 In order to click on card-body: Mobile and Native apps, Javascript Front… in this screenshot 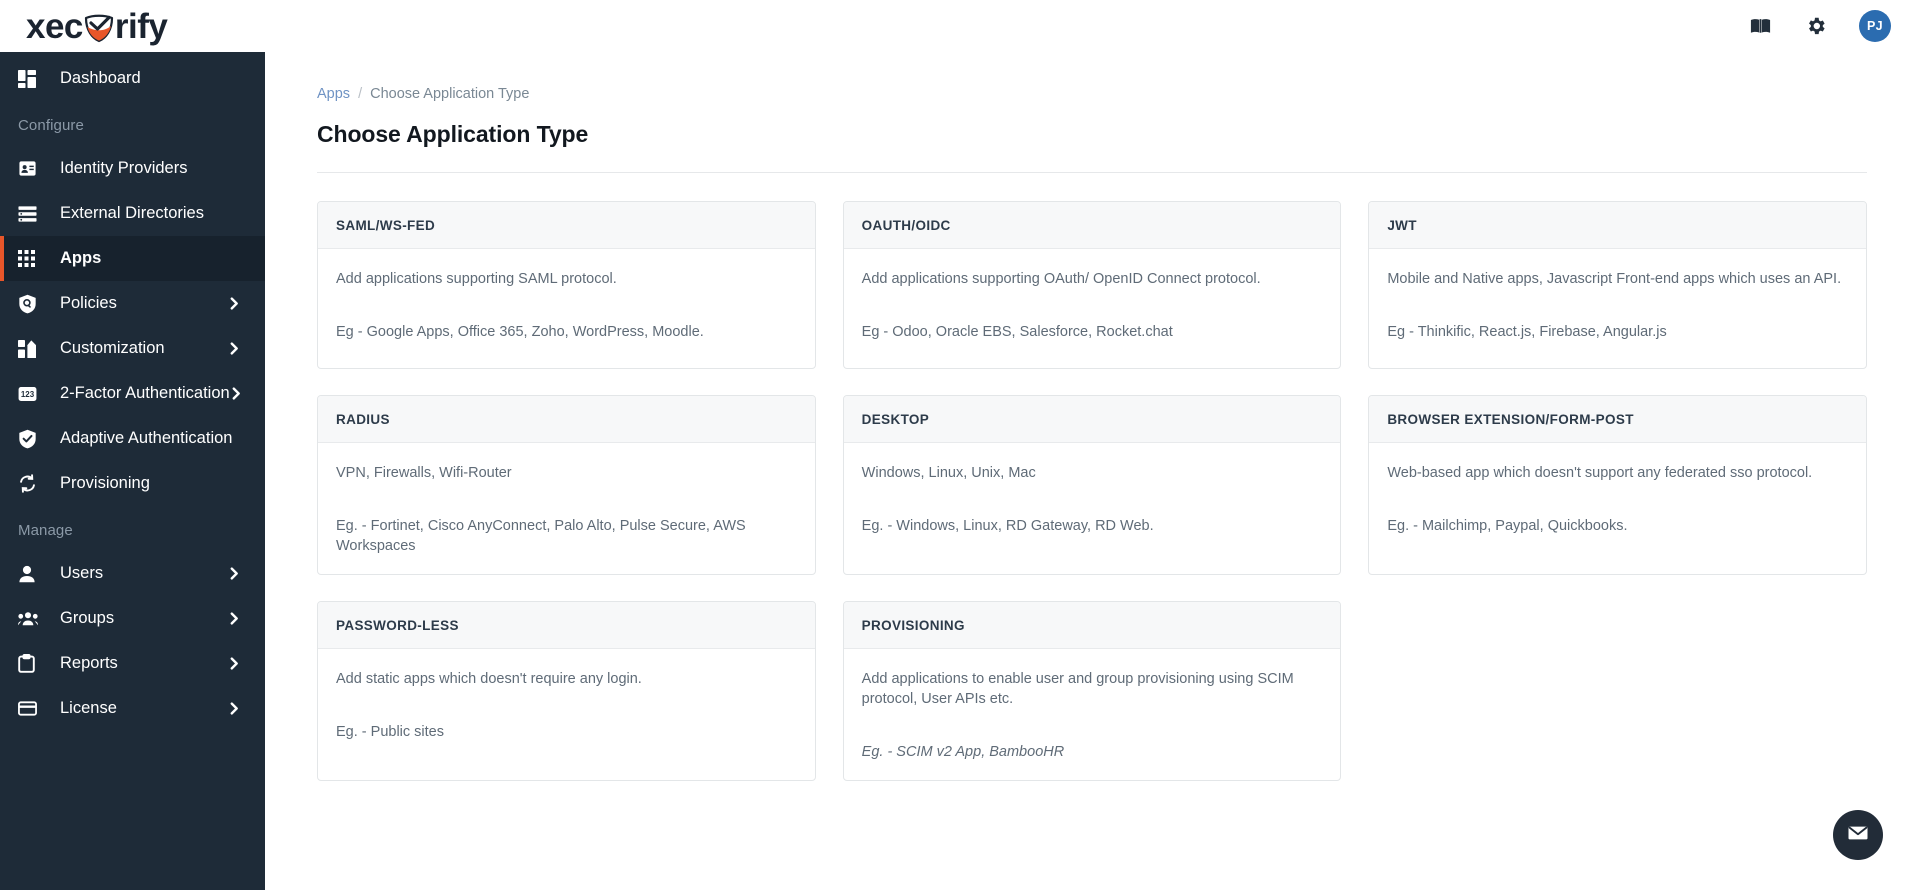, I will do `click(1617, 308)`.